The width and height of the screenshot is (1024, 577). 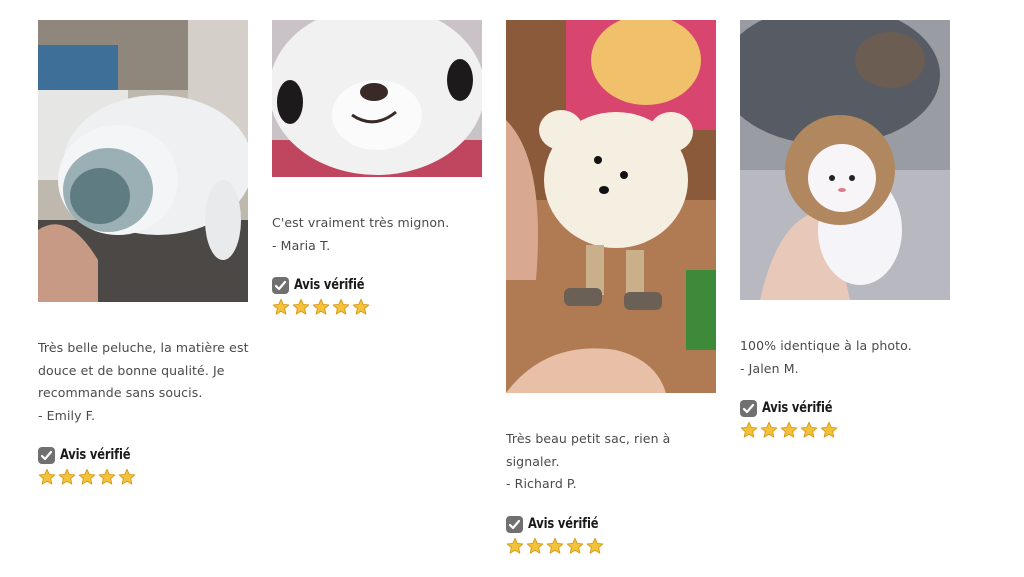 What do you see at coordinates (847, 357) in the screenshot?
I see `review-text: 100% identique à la photo. - Jalen M.` at bounding box center [847, 357].